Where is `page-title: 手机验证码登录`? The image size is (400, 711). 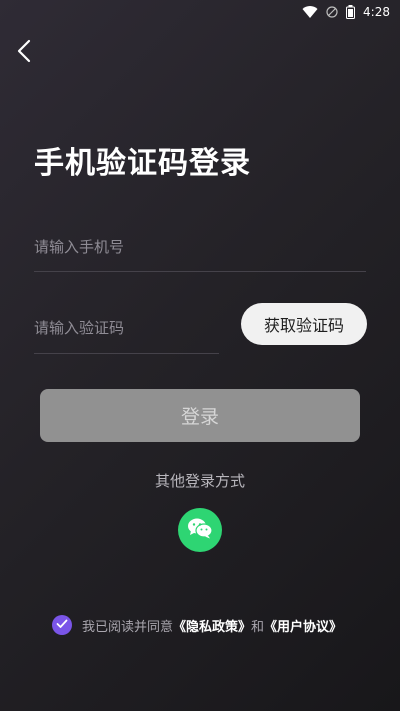 page-title: 手机验证码登录 is located at coordinates (142, 163).